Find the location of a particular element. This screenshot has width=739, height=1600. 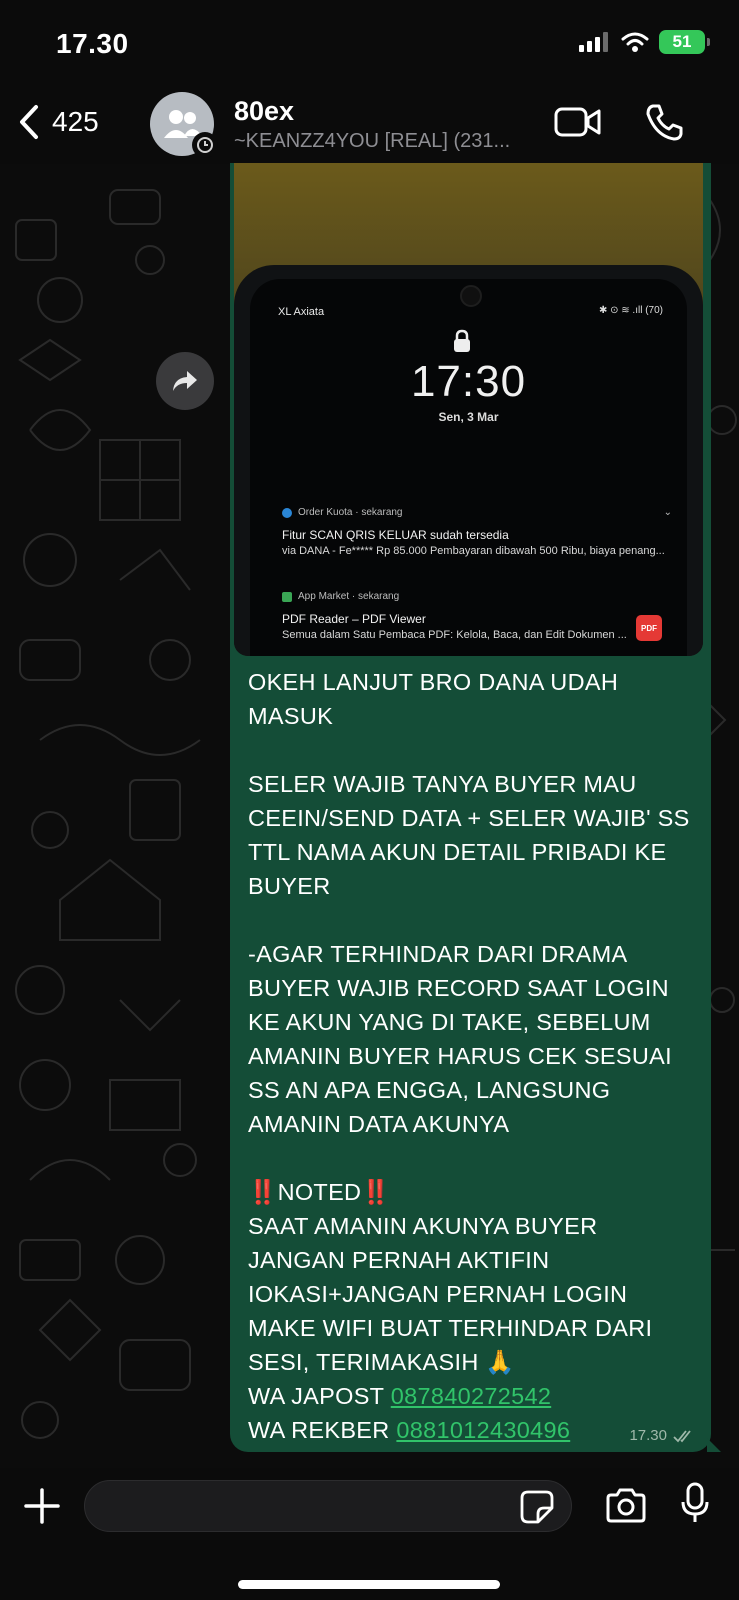

status-bar: 17.30 51 is located at coordinates (369, 45).